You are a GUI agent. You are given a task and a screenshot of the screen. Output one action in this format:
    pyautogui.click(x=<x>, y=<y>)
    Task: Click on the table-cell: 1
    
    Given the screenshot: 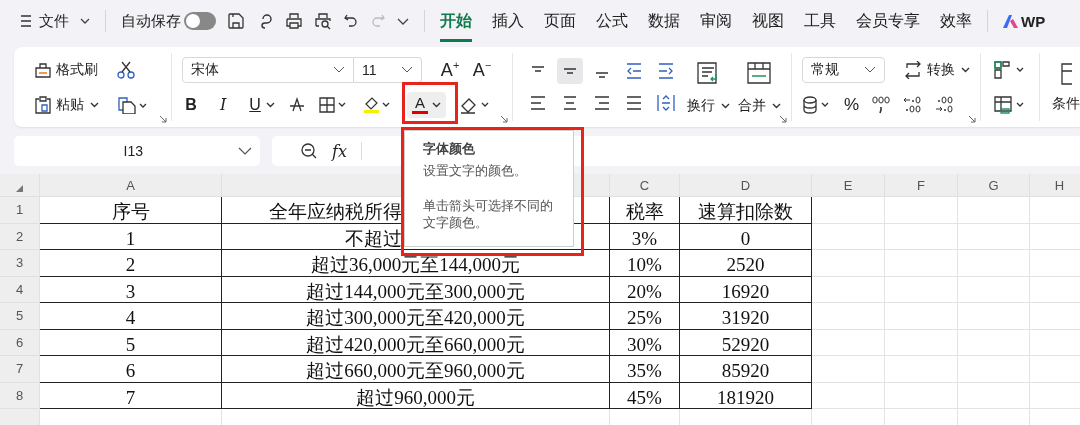 What is the action you would take?
    pyautogui.click(x=131, y=236)
    